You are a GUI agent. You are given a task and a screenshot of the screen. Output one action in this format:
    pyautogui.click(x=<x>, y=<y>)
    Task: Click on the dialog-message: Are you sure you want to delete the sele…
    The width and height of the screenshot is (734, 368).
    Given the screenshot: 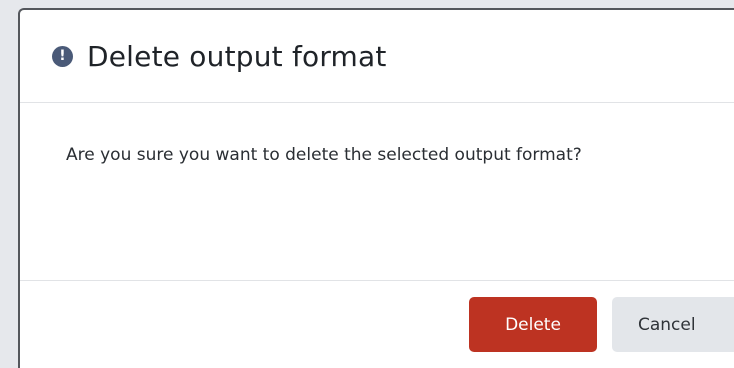 What is the action you would take?
    pyautogui.click(x=324, y=155)
    